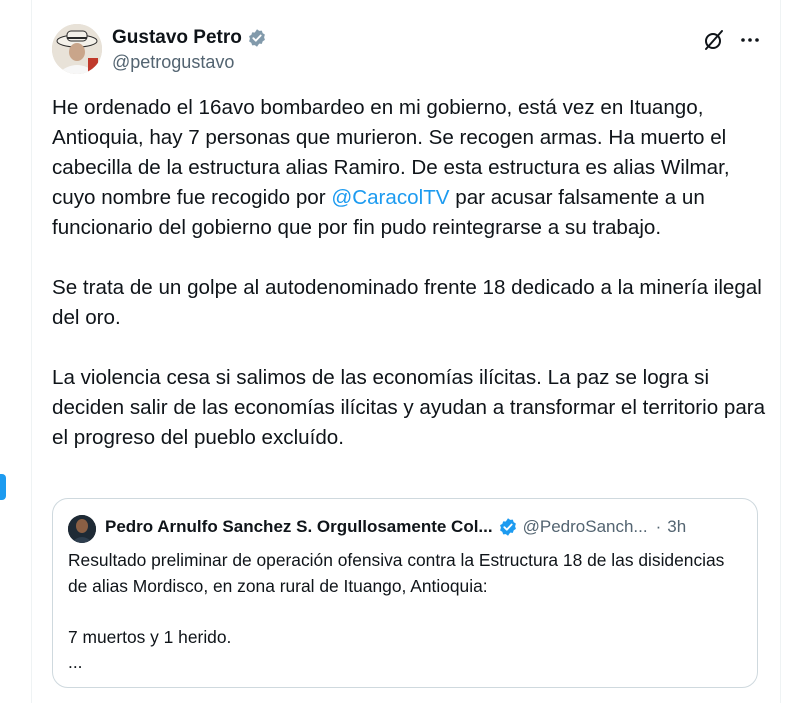 Image resolution: width=798 pixels, height=703 pixels. What do you see at coordinates (714, 40) in the screenshot?
I see `grok-icon` at bounding box center [714, 40].